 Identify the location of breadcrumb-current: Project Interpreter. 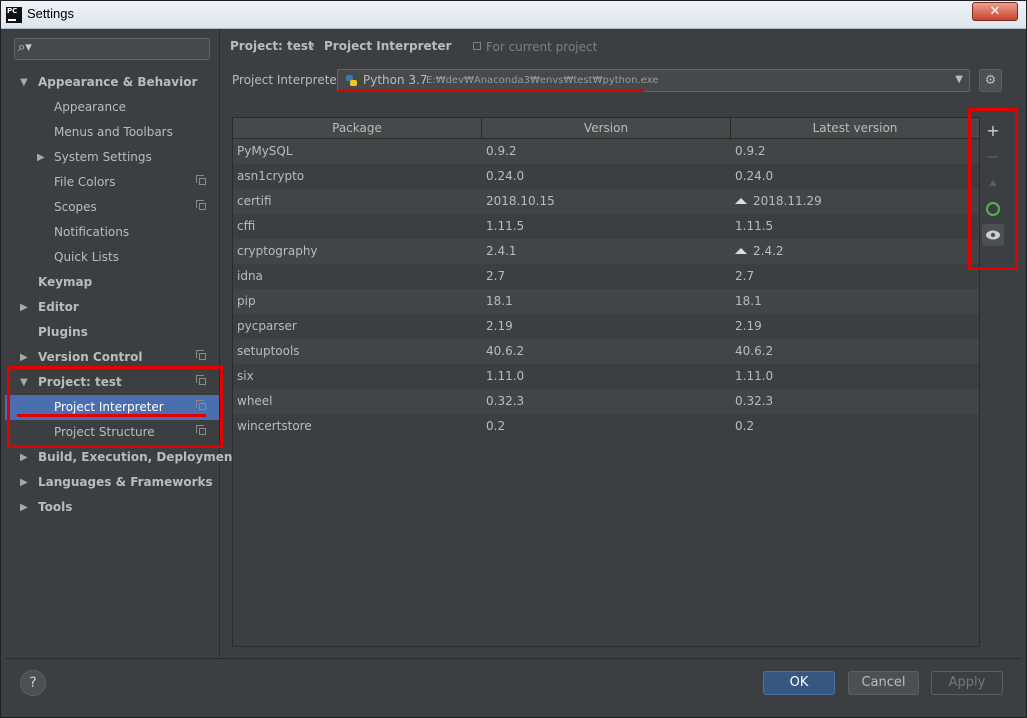
(388, 46).